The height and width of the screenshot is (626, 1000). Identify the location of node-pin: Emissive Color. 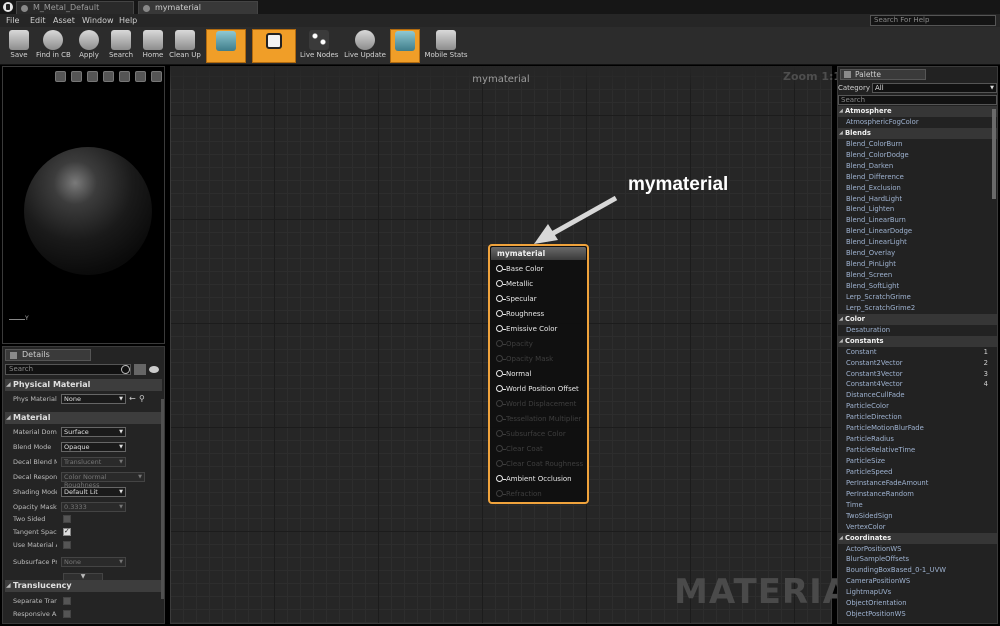
(526, 329).